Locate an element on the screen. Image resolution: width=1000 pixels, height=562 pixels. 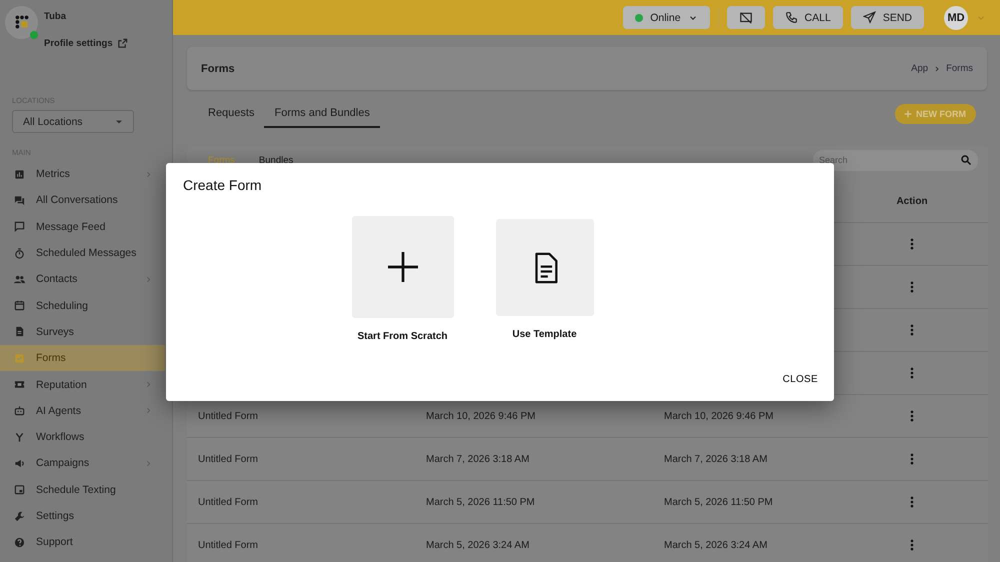
dialog-title: Create Form is located at coordinates (223, 185).